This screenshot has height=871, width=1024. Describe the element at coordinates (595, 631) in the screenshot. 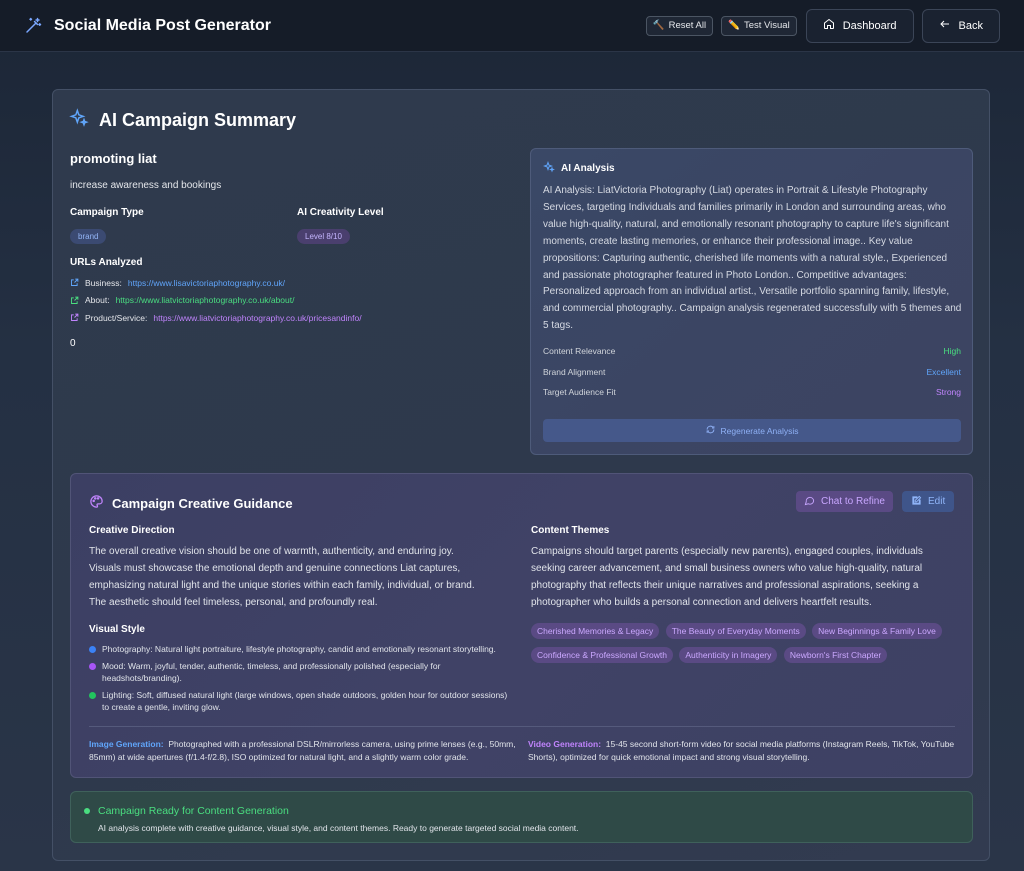

I see `theme-tag: Cherished Memories & Legacy` at that location.